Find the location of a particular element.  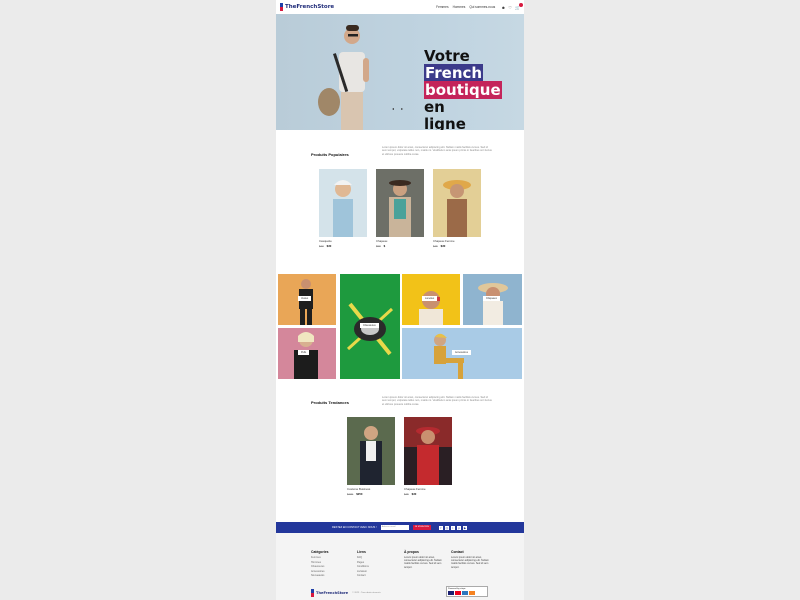

category-tile: Lunettes is located at coordinates (431, 299).